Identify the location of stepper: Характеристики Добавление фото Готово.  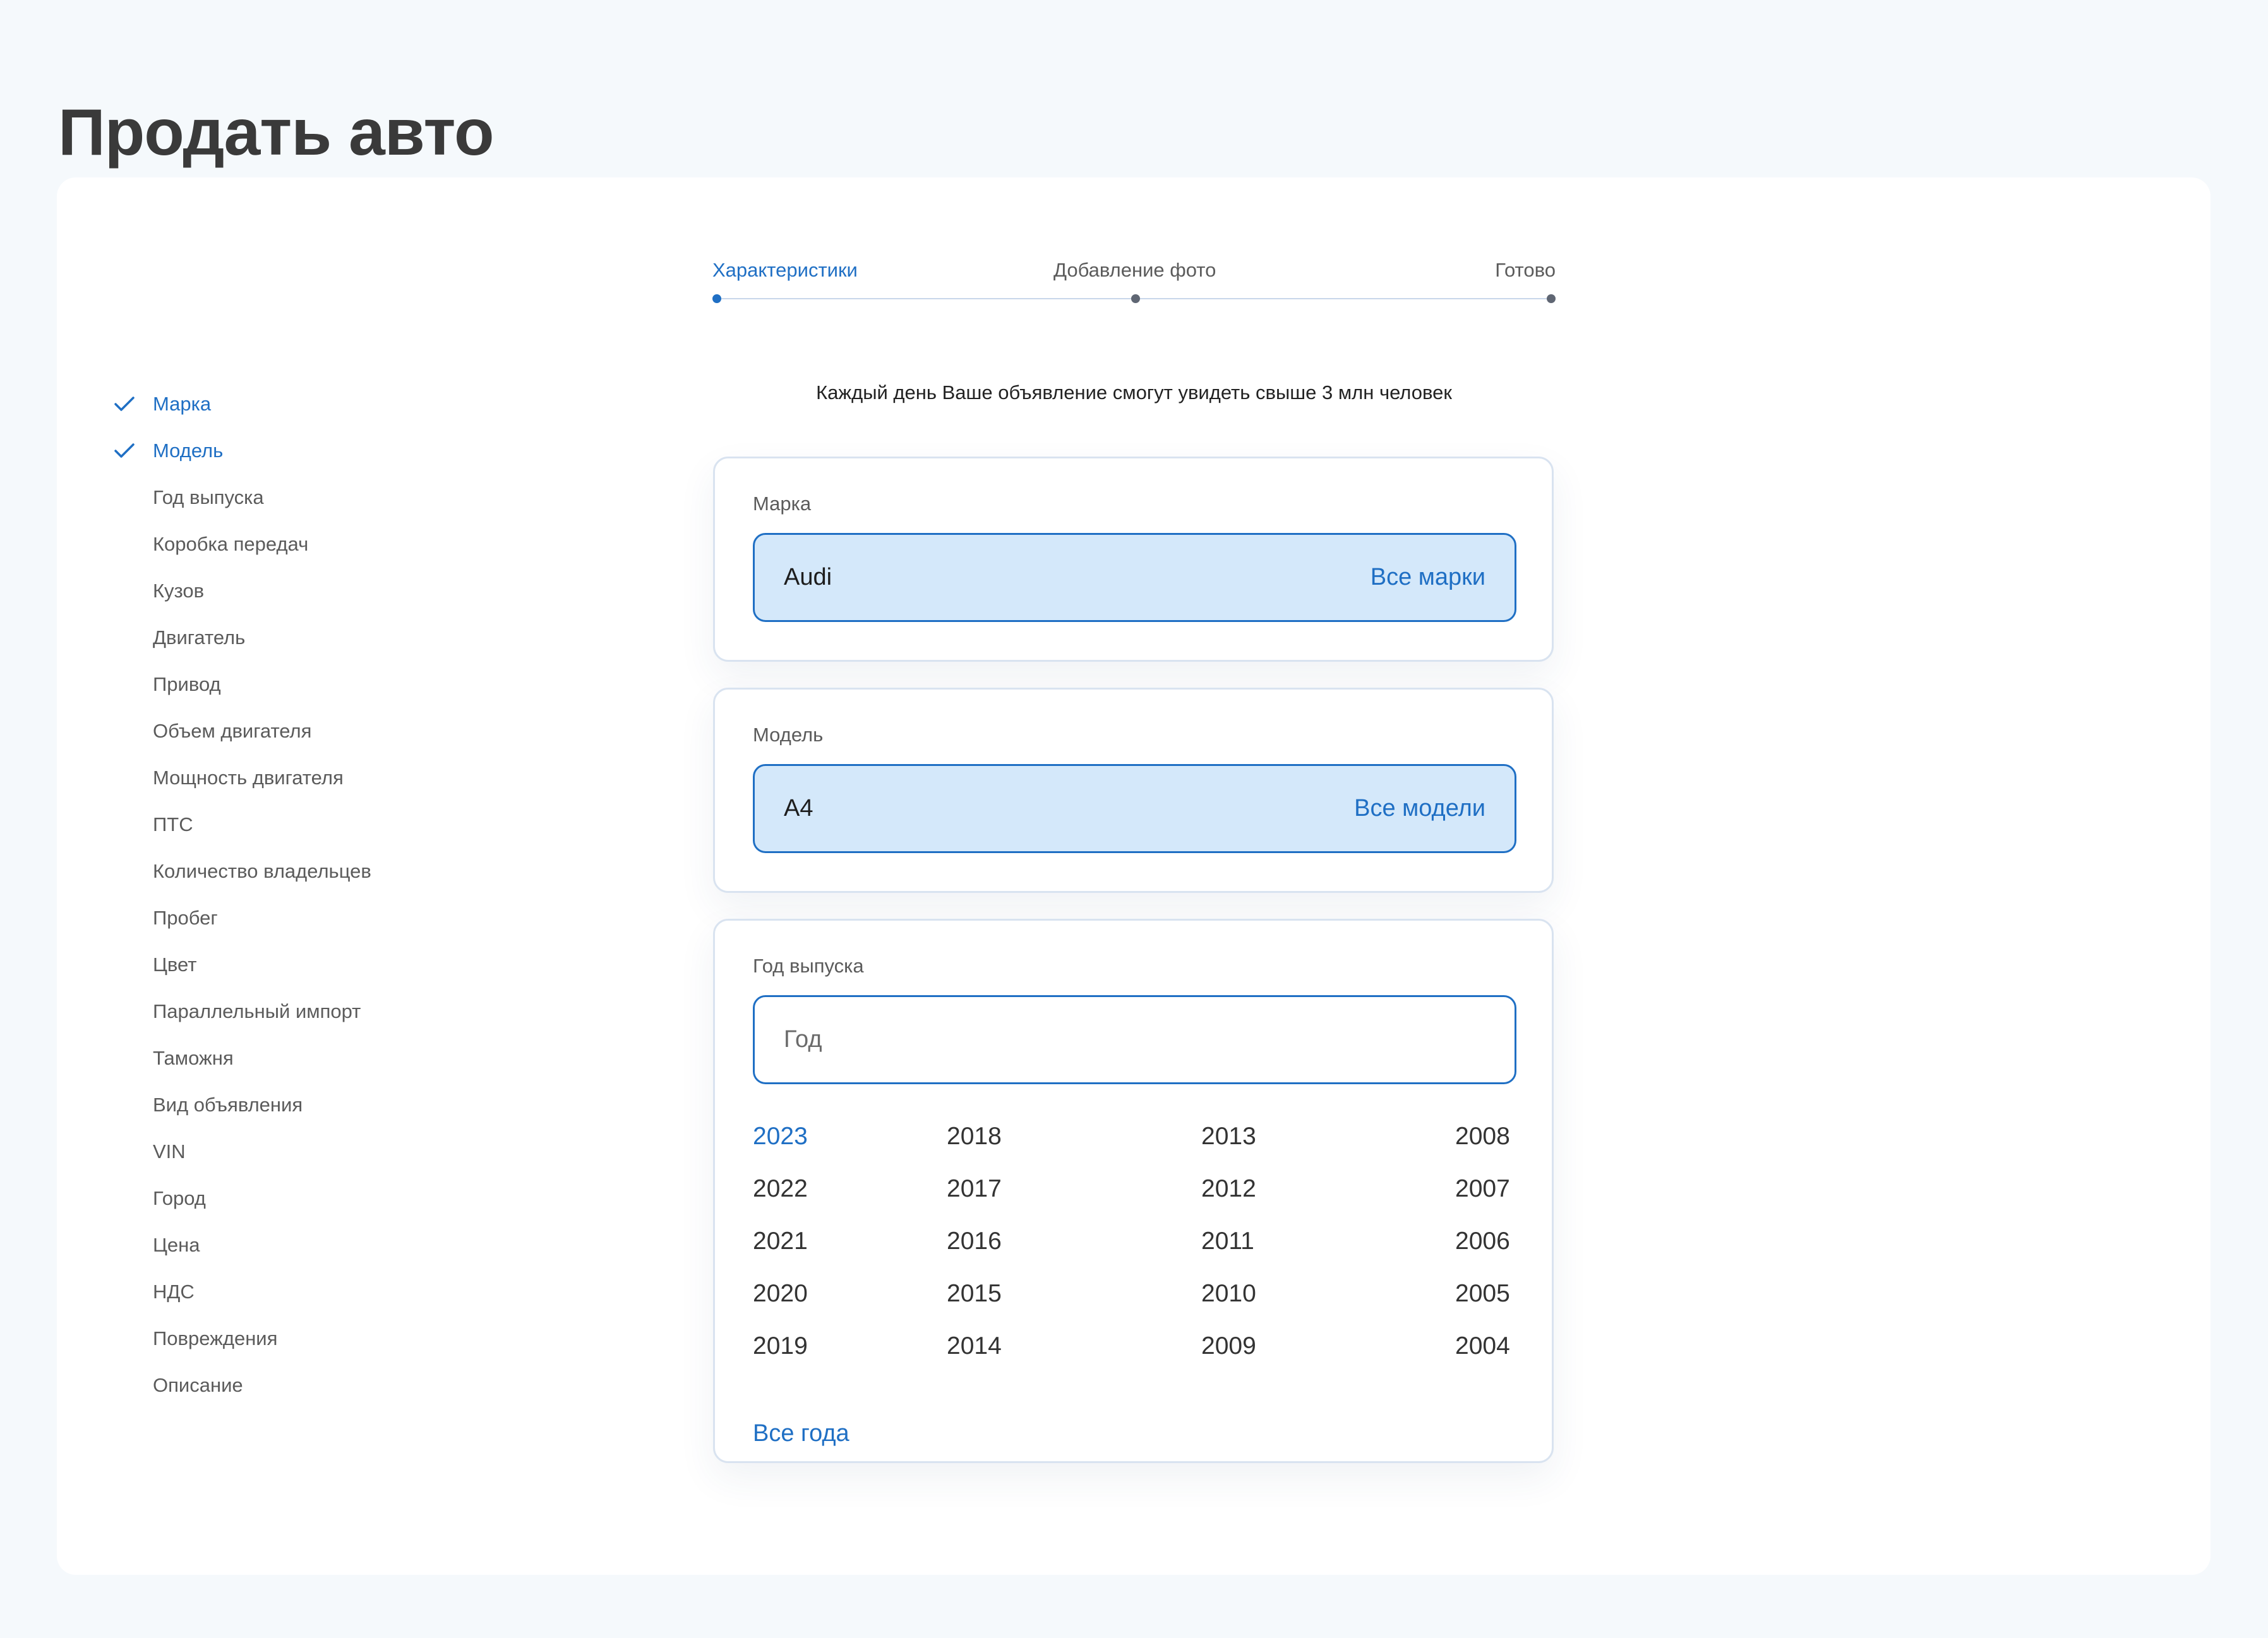
(1134, 281).